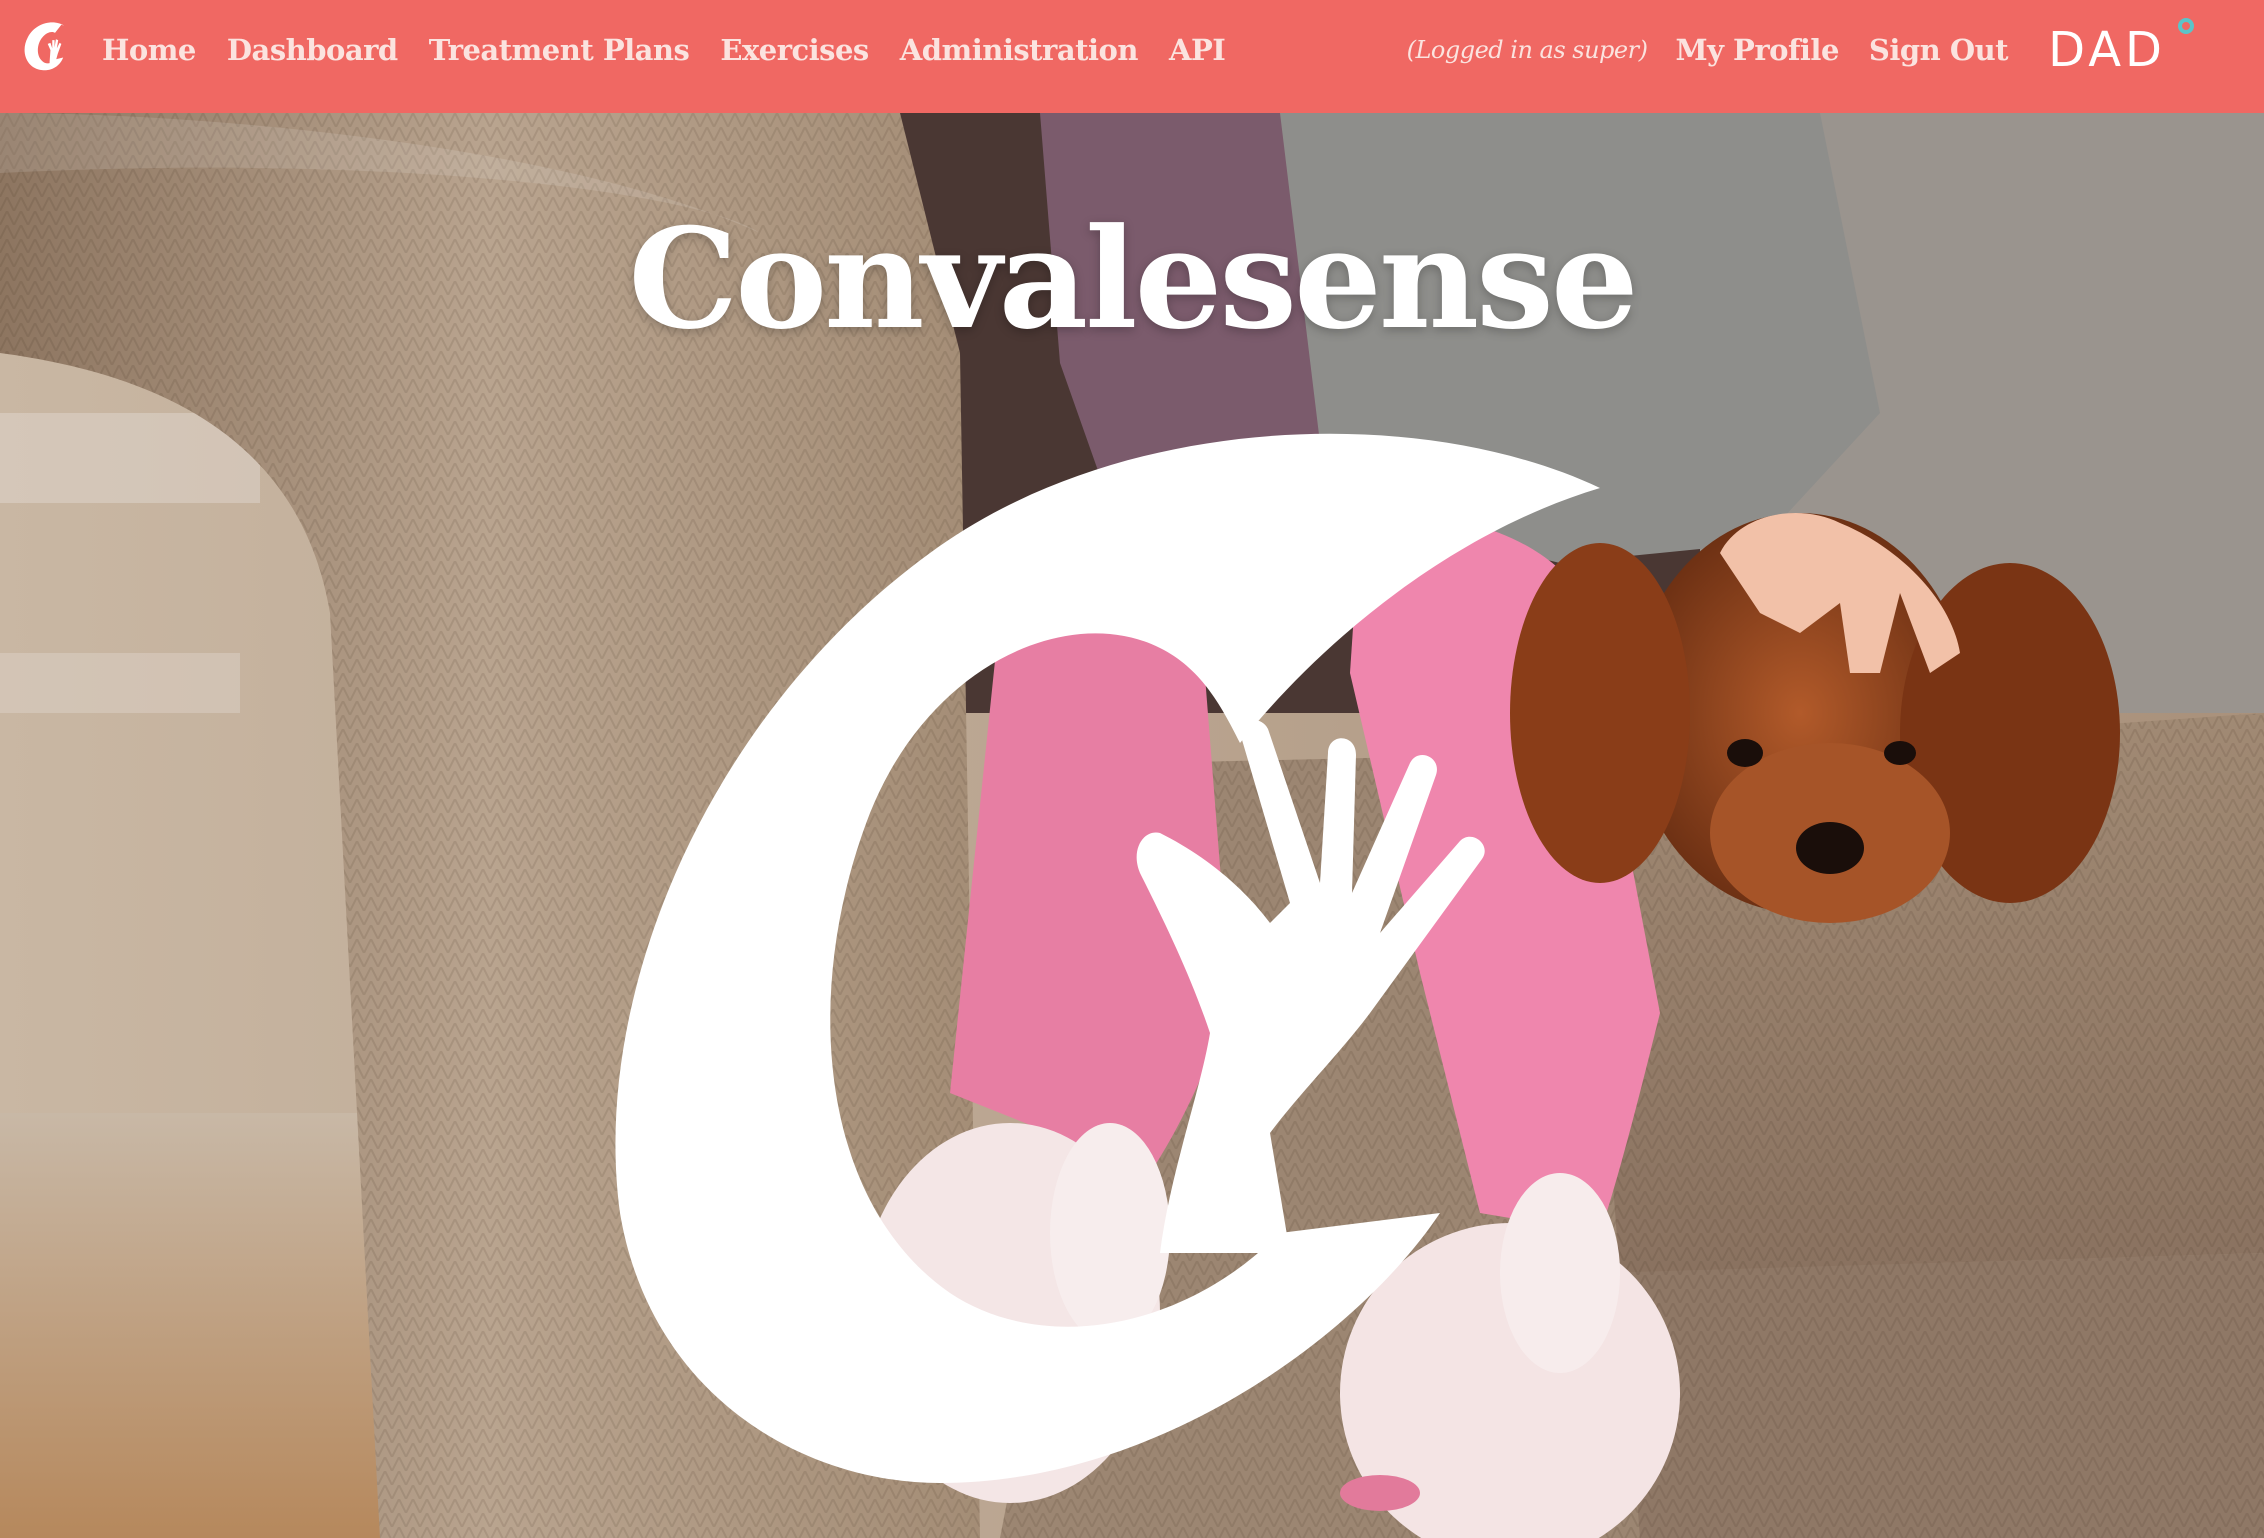  I want to click on dad-brand-text: DAD, so click(2107, 50).